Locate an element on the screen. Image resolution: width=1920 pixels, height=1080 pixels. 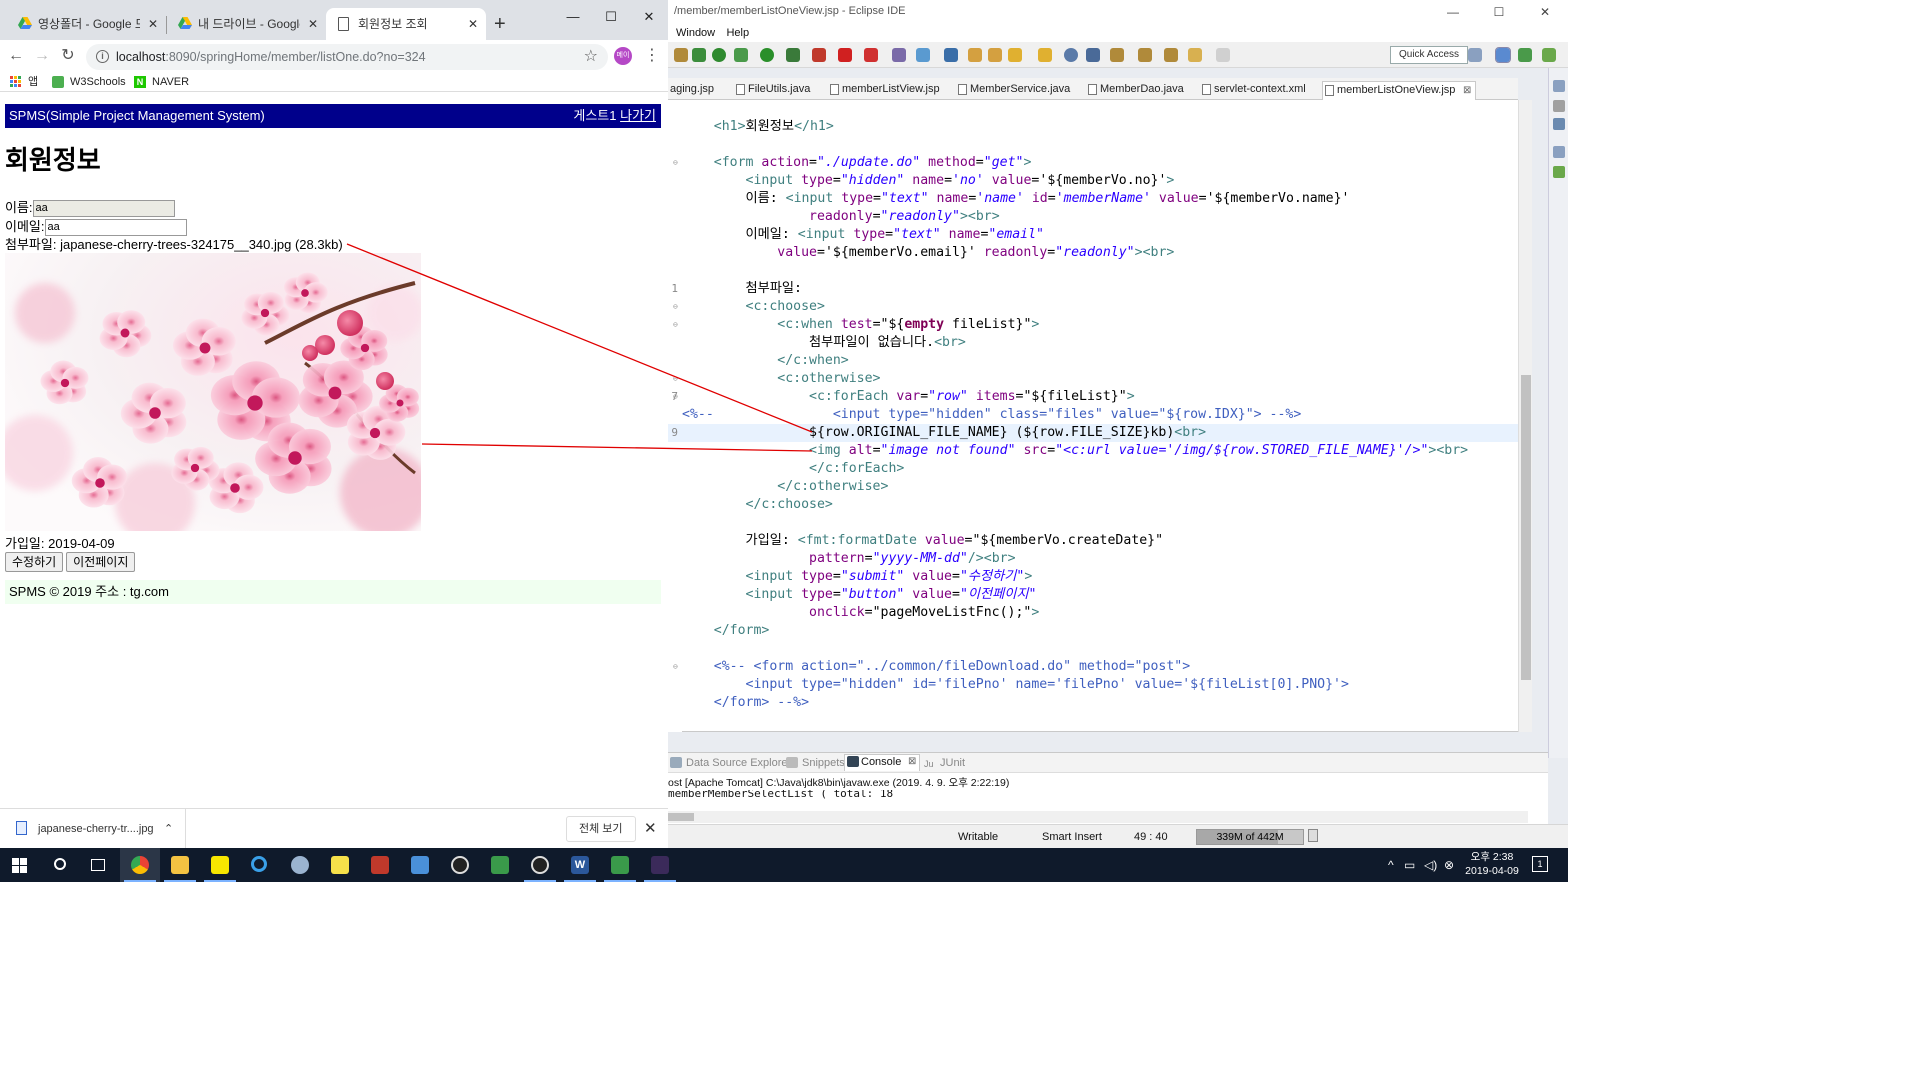
code-line: <input type="button" value="이전페이지" is located at coordinates (1093, 595).